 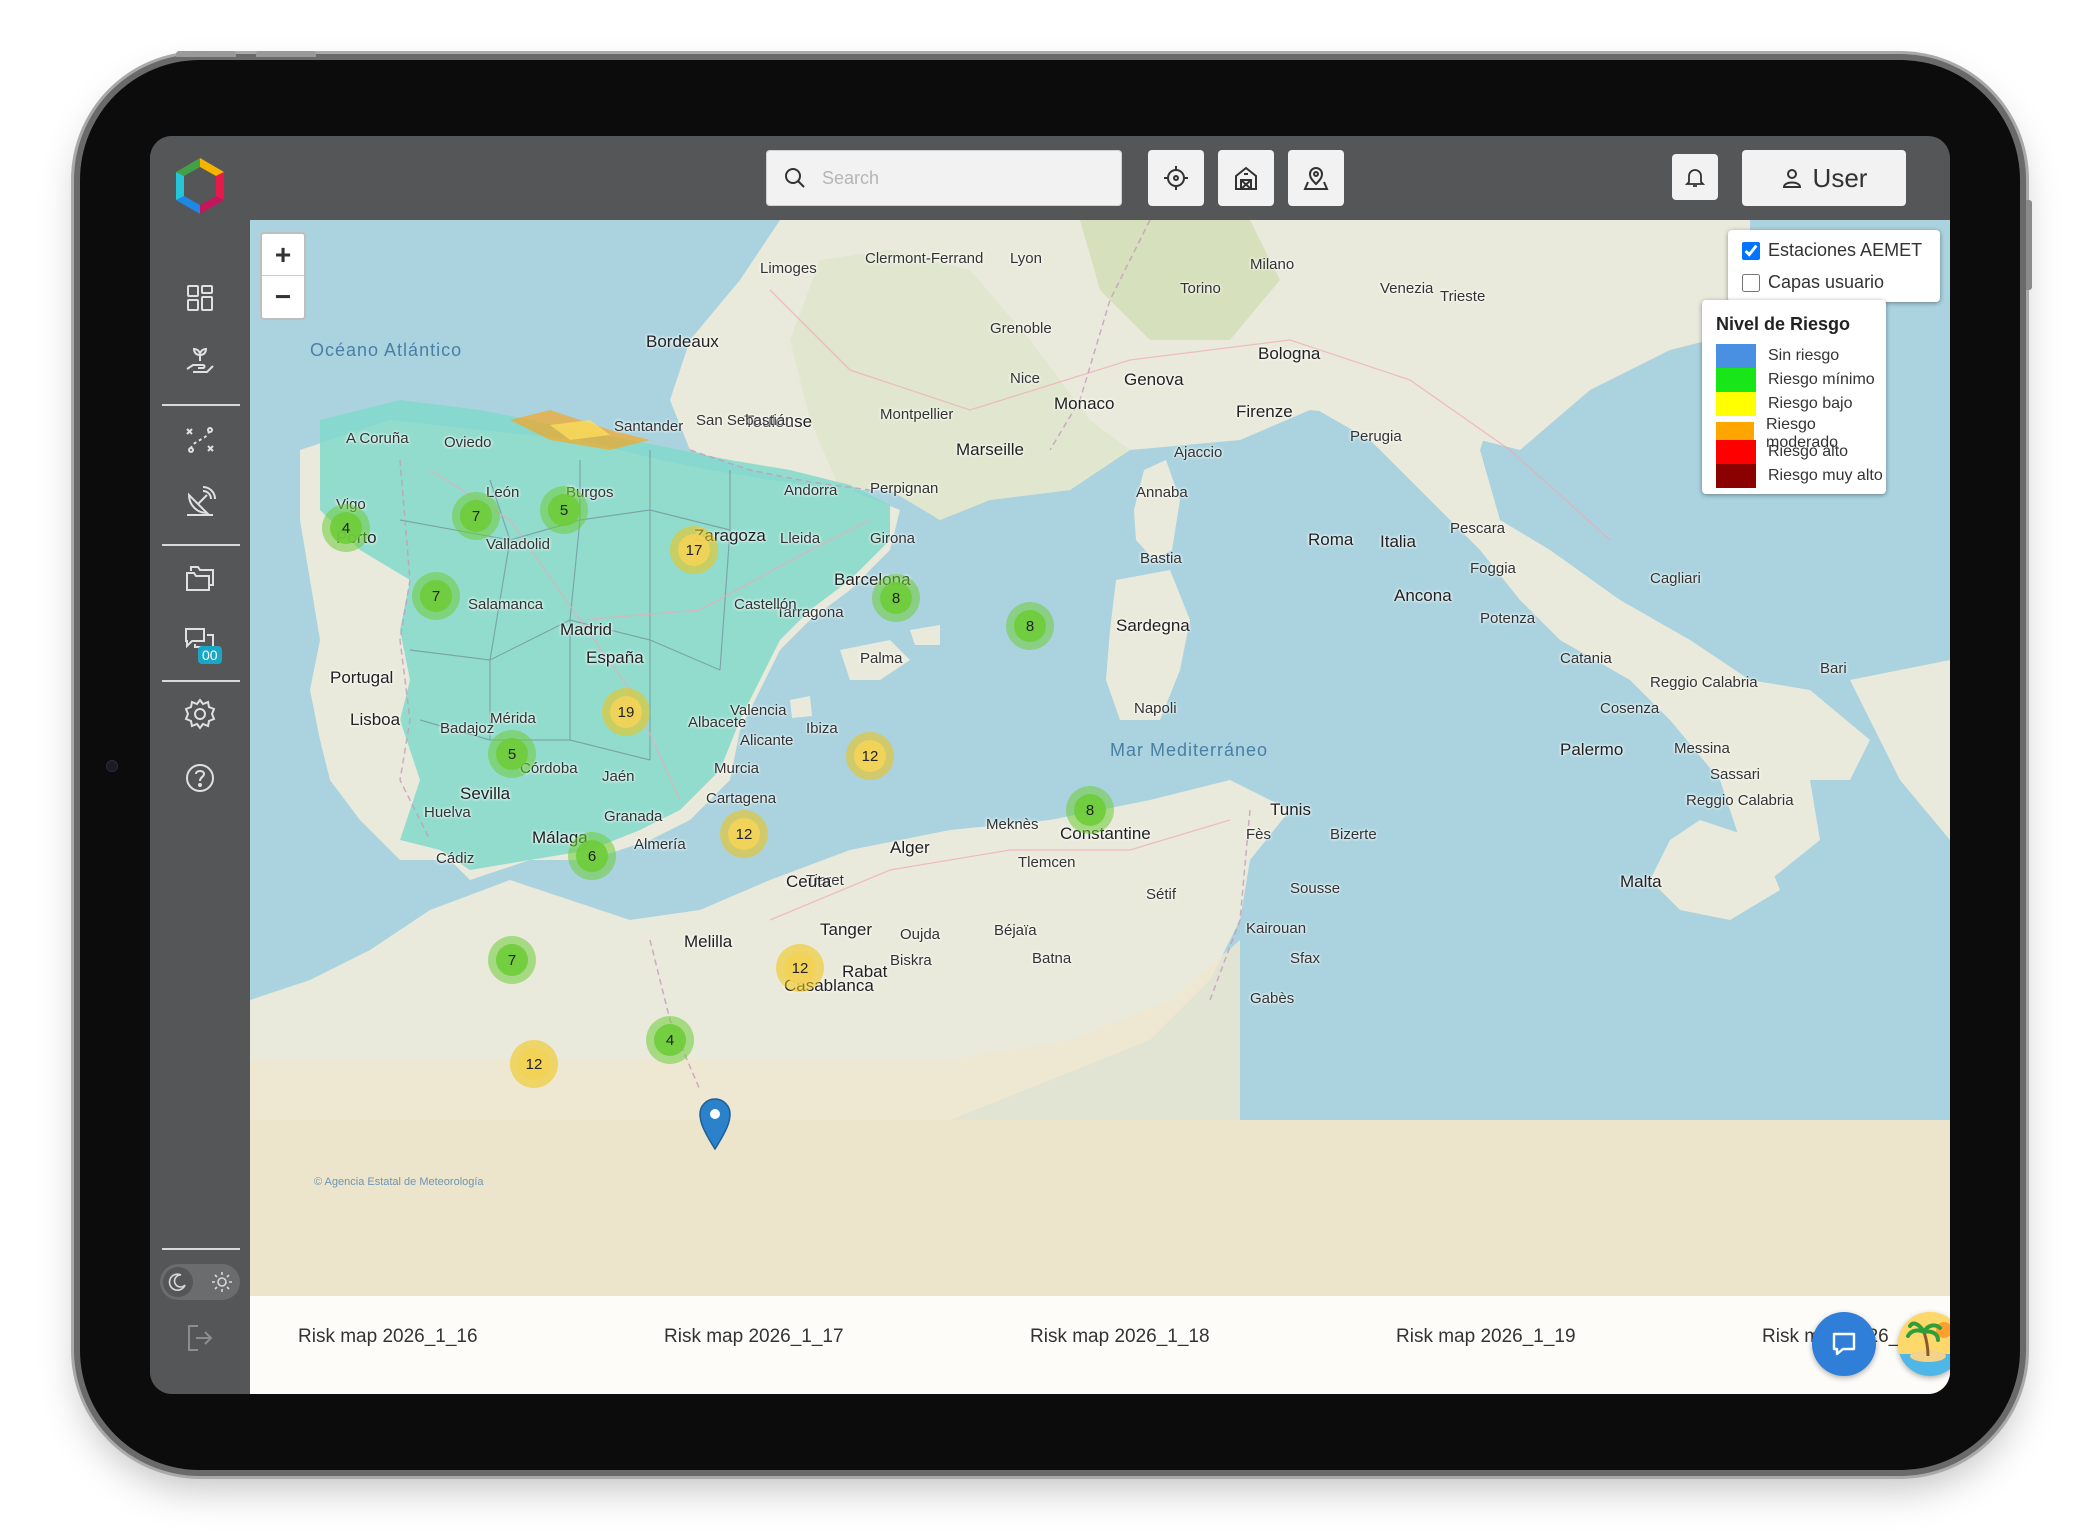 What do you see at coordinates (1052, 958) in the screenshot?
I see `map-label: Batna` at bounding box center [1052, 958].